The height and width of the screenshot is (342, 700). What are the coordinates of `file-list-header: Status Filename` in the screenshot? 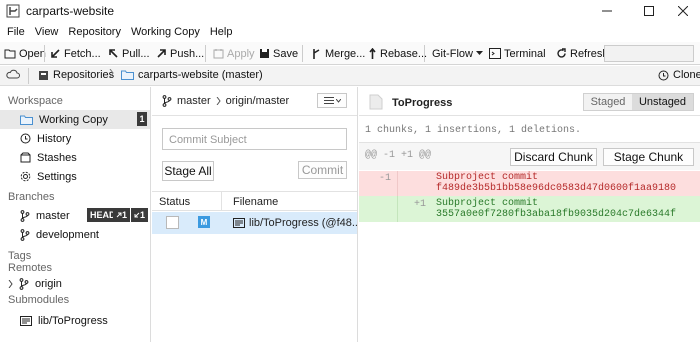 It's located at (254, 201).